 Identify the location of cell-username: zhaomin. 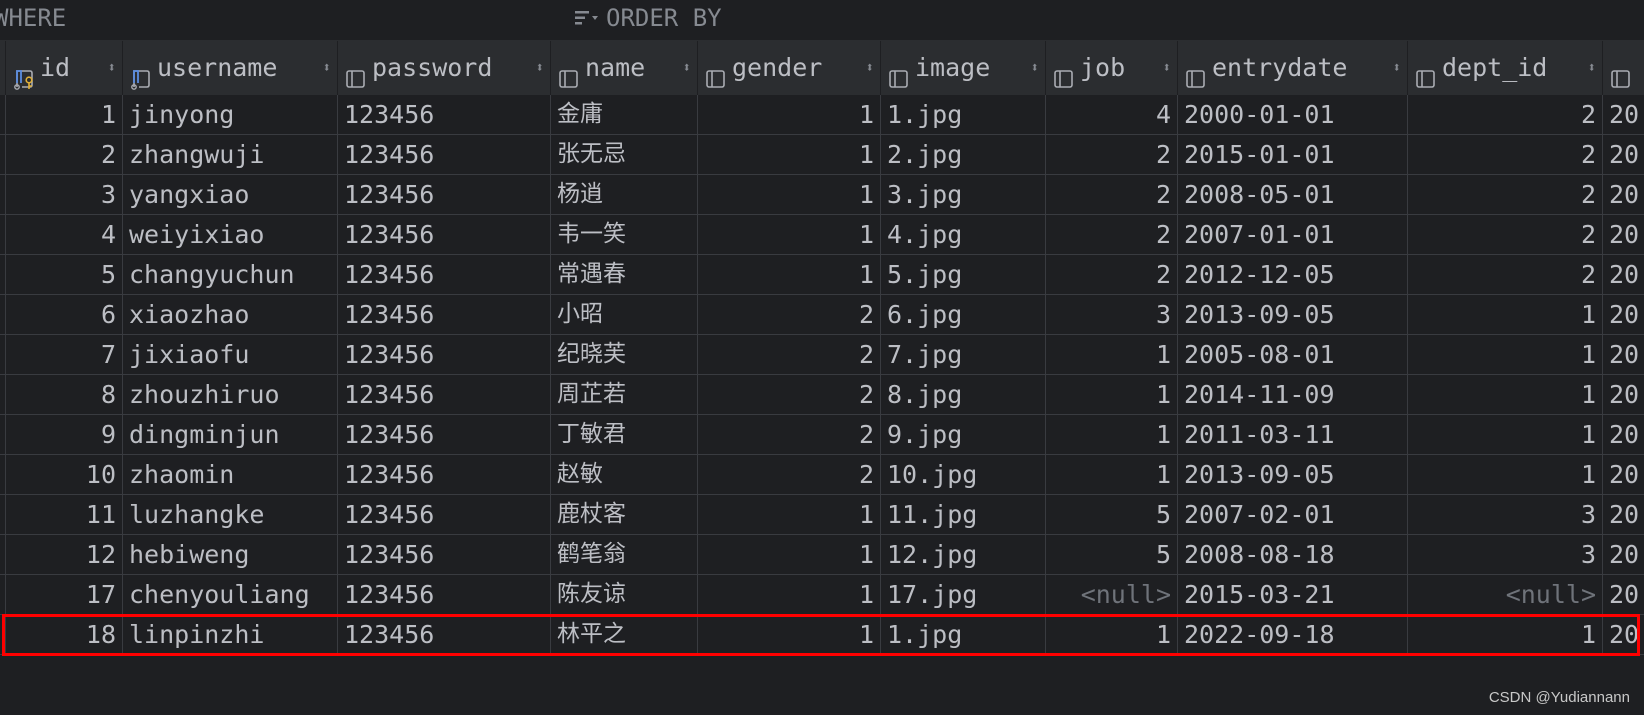
(230, 474).